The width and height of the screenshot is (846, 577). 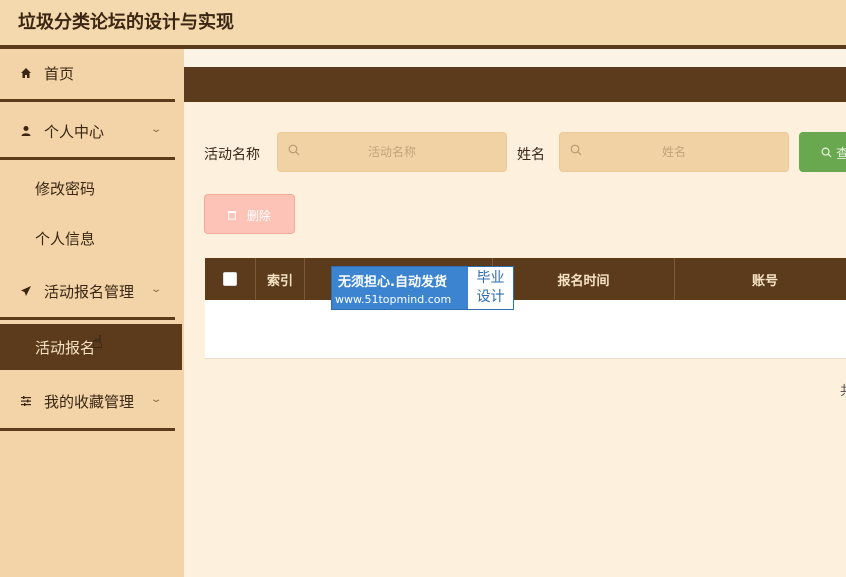 What do you see at coordinates (126, 22) in the screenshot?
I see `app-title: 垃圾分类论坛的设计与实现` at bounding box center [126, 22].